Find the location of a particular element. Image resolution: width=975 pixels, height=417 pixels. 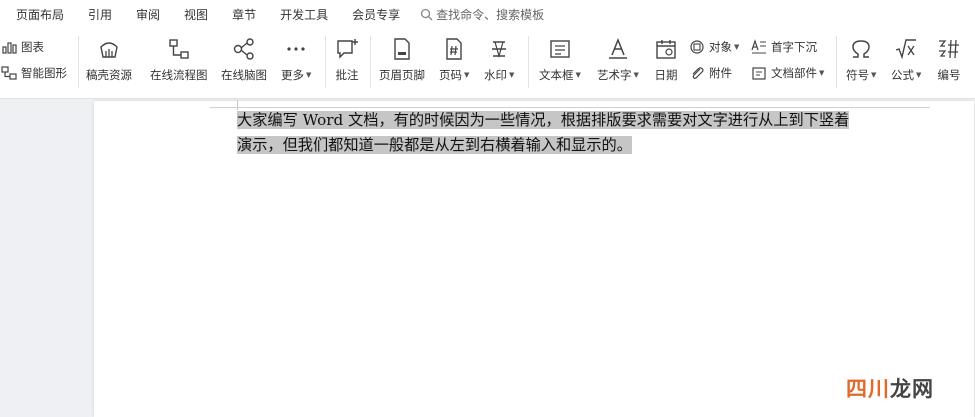

mindmap-button: 在线脑图 is located at coordinates (244, 59).